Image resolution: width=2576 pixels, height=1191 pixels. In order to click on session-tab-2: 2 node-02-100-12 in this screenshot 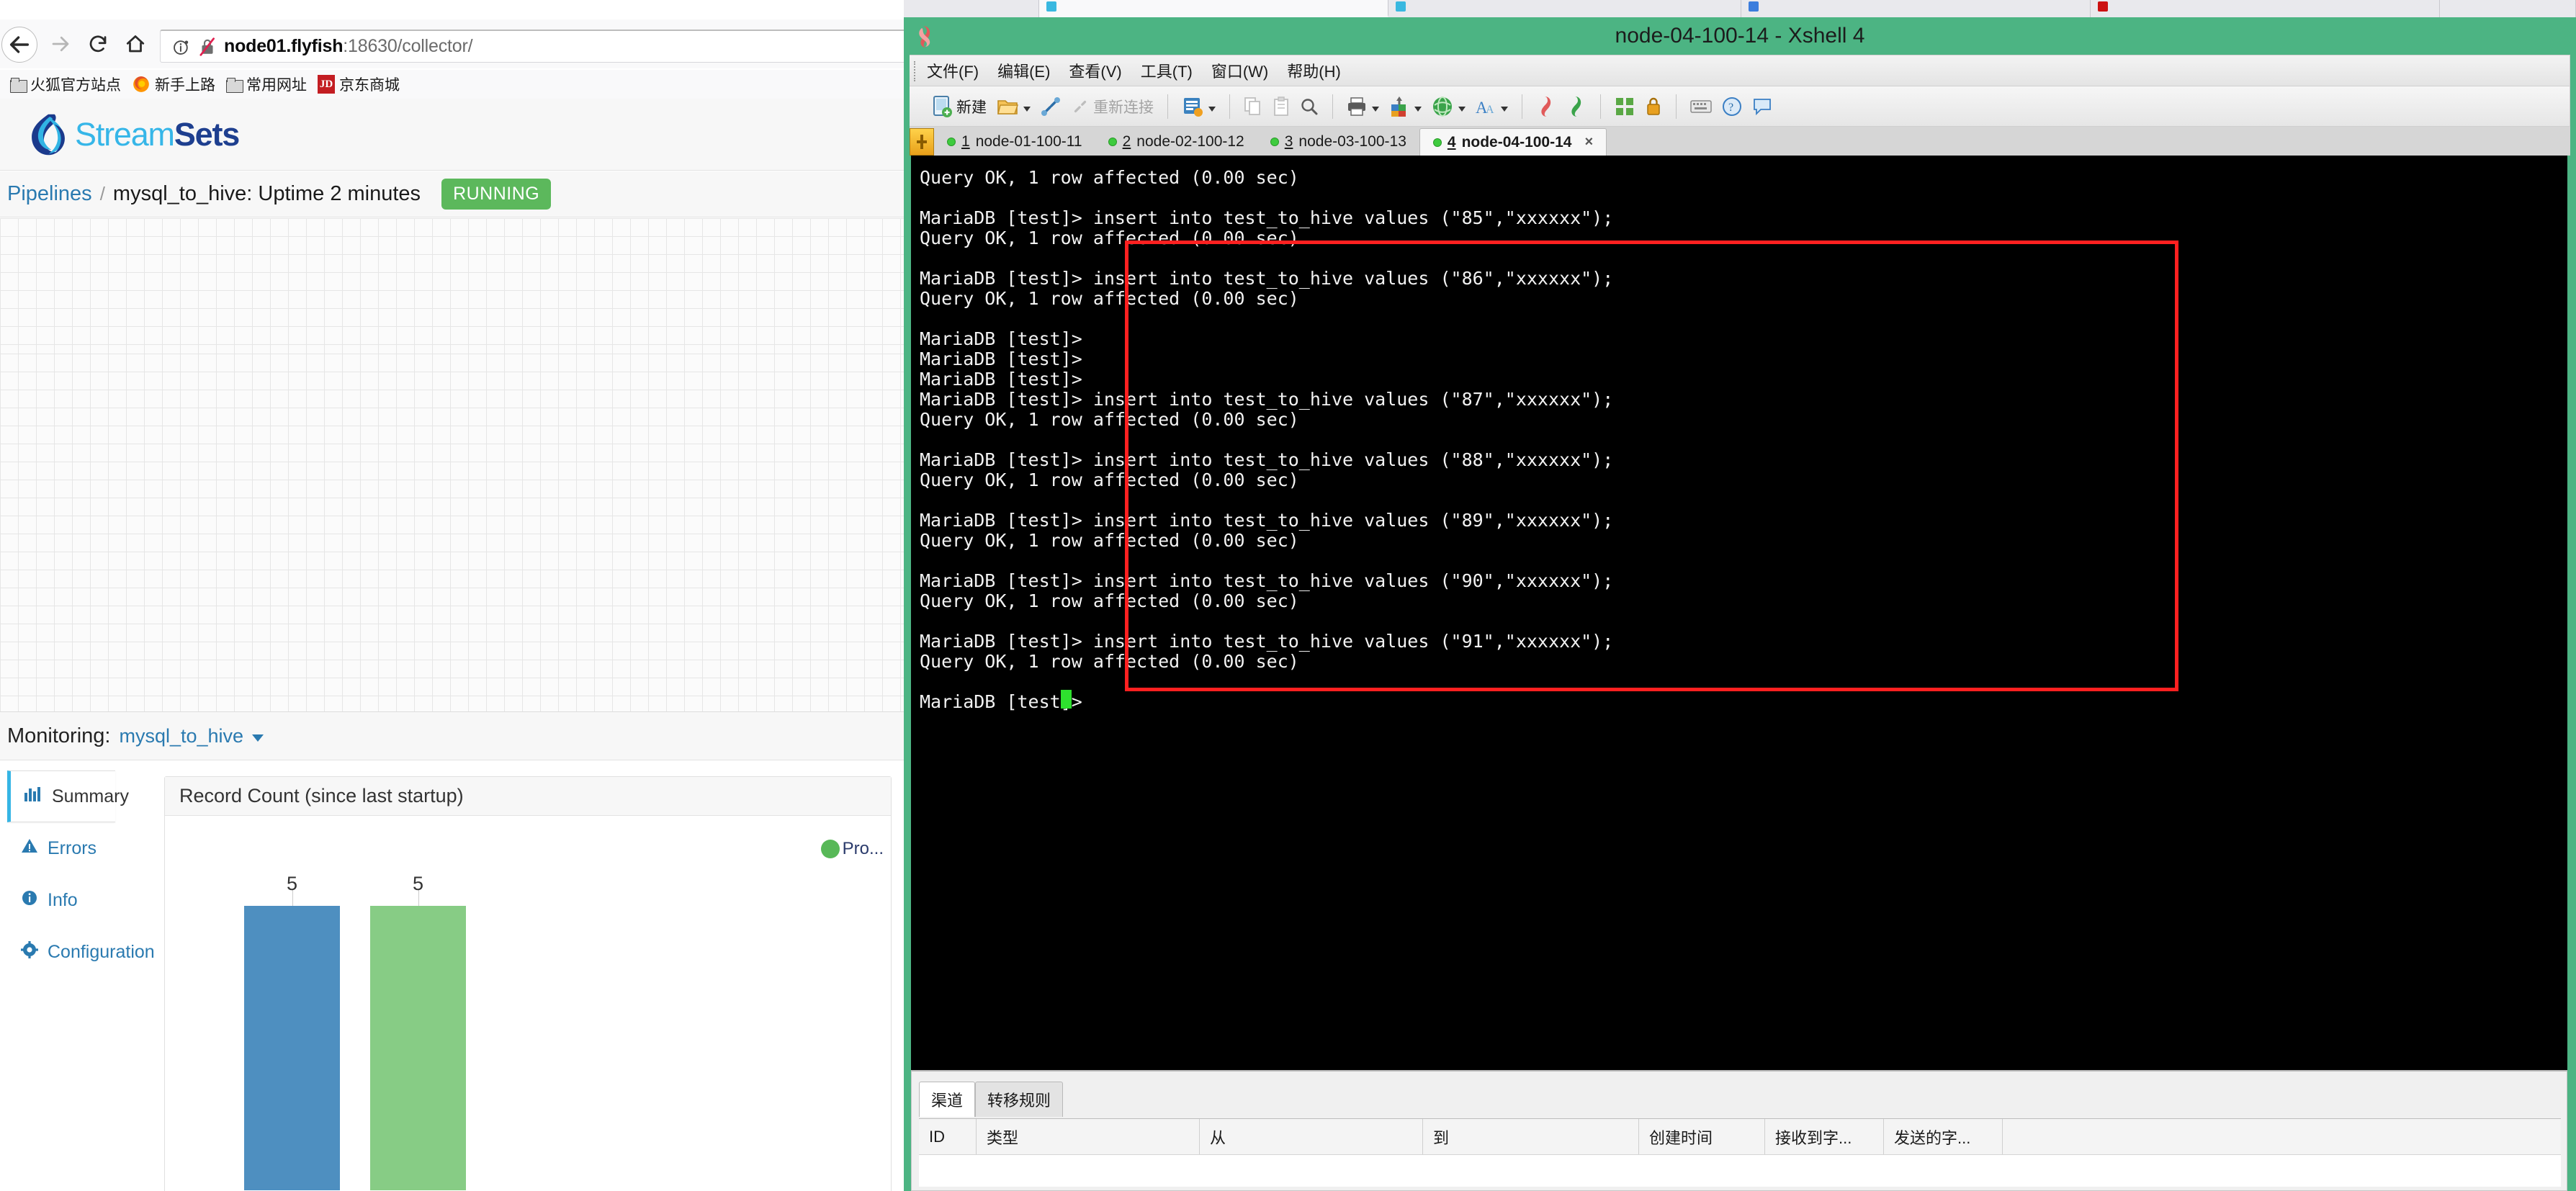, I will do `click(1176, 142)`.